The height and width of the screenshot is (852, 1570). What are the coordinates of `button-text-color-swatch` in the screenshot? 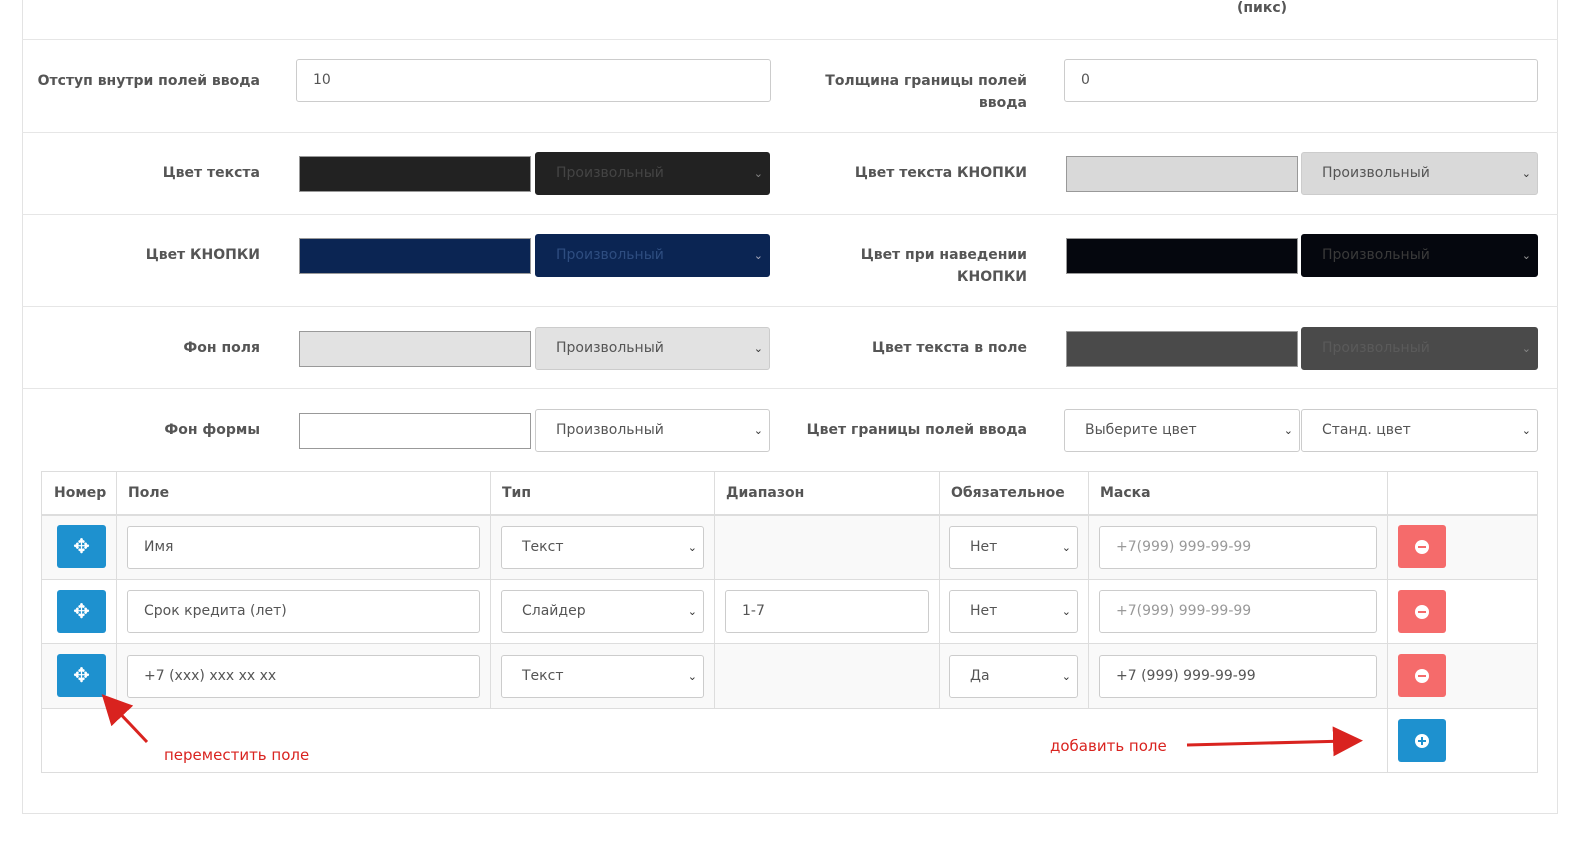 It's located at (1182, 174).